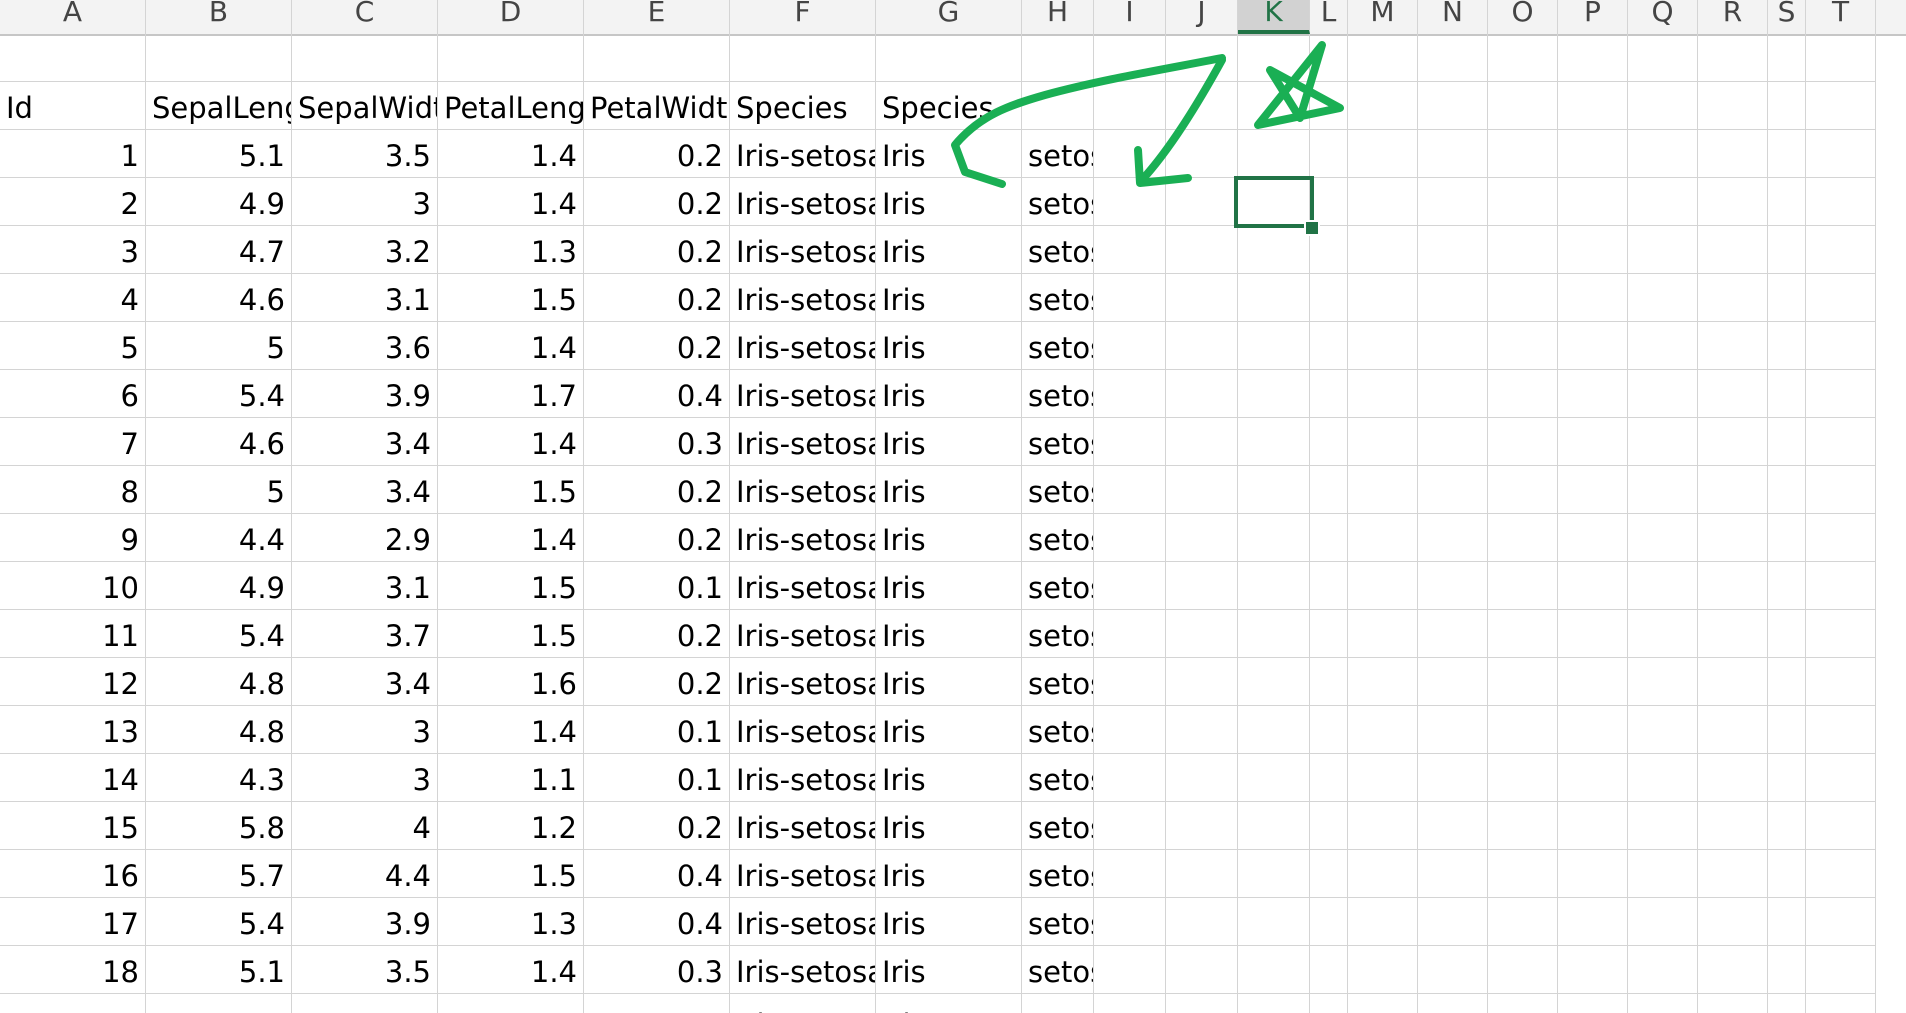  I want to click on cell-d: 1.3, so click(511, 922).